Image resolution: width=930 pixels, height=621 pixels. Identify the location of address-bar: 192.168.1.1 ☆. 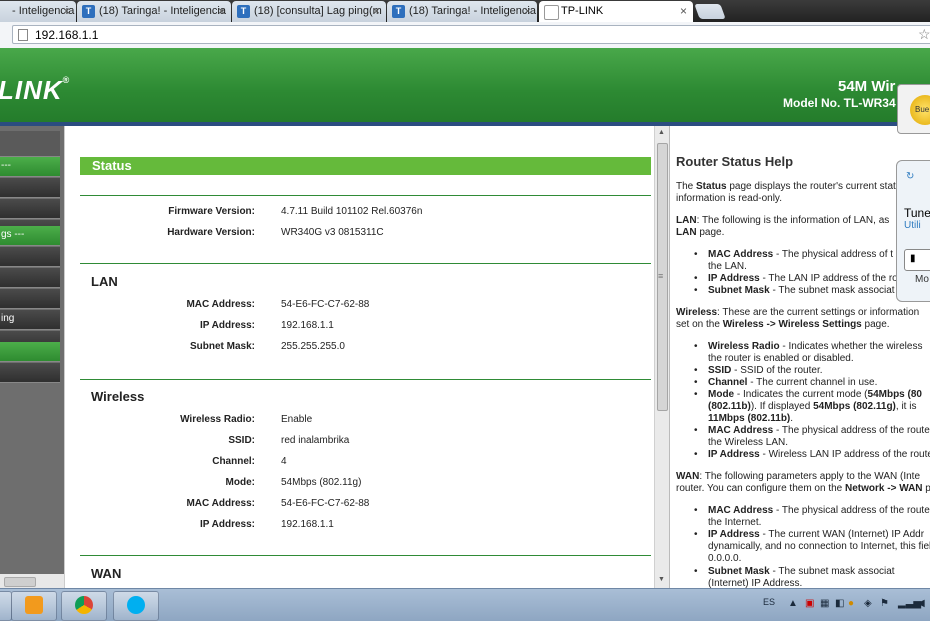
(471, 34).